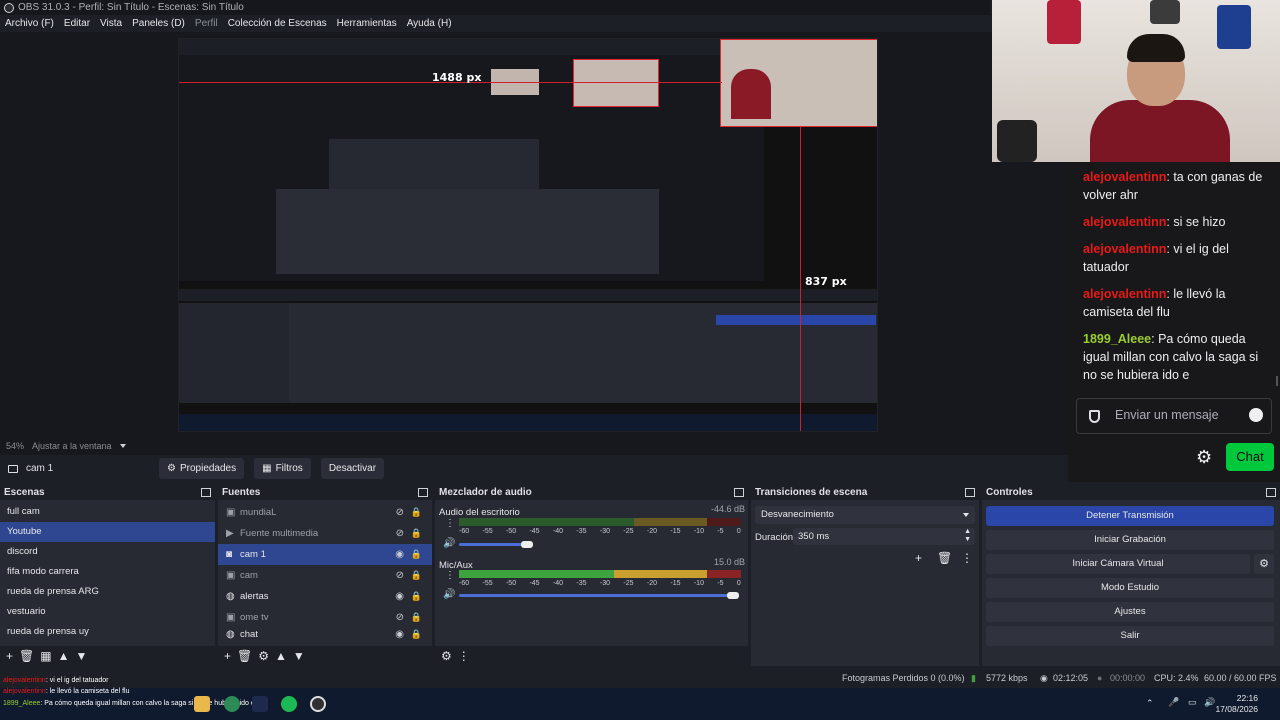 This screenshot has height=720, width=1280. I want to click on selection-box, so click(798, 83).